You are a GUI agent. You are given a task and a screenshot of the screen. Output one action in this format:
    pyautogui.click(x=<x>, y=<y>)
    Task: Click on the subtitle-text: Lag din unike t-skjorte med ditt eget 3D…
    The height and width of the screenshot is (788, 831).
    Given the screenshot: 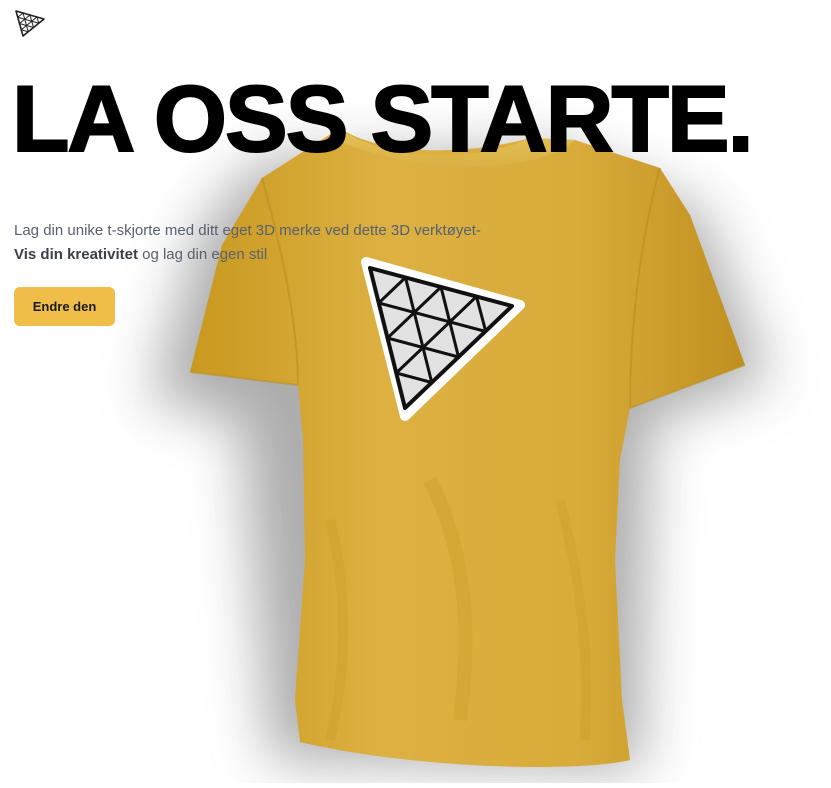 What is the action you would take?
    pyautogui.click(x=247, y=230)
    